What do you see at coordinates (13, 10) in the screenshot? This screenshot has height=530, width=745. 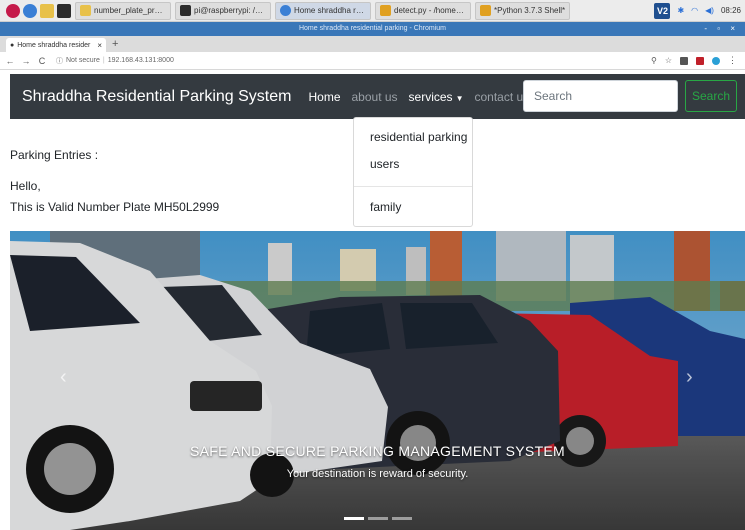 I see `raspberry-menu-icon` at bounding box center [13, 10].